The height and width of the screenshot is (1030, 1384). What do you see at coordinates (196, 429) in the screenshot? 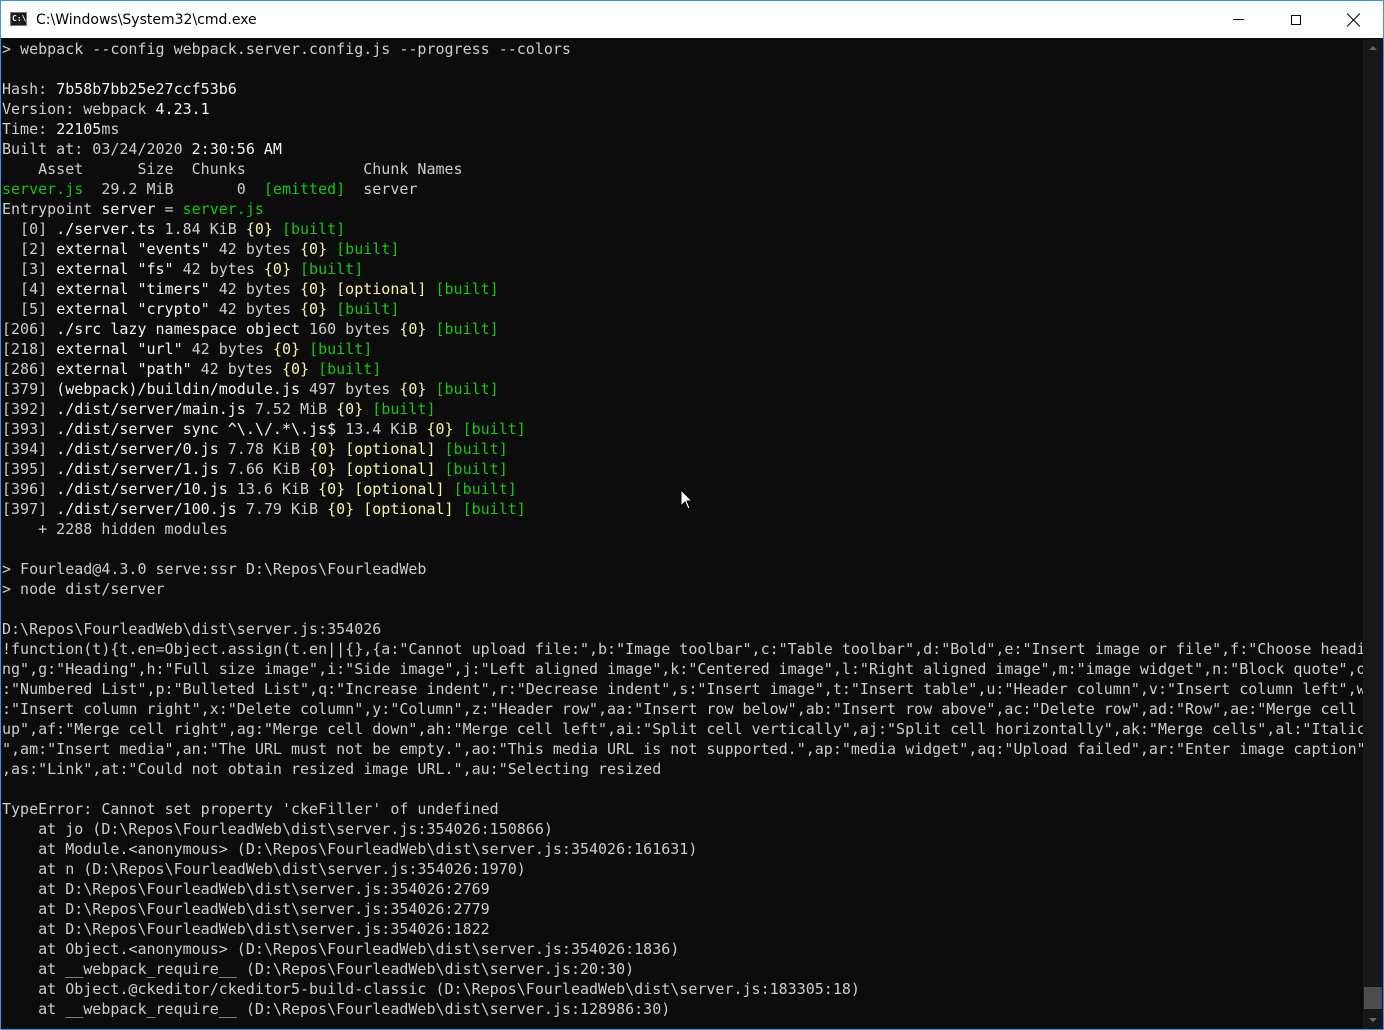
I see `console-text: ./dist/server sync ^\.\/.*\.js$` at bounding box center [196, 429].